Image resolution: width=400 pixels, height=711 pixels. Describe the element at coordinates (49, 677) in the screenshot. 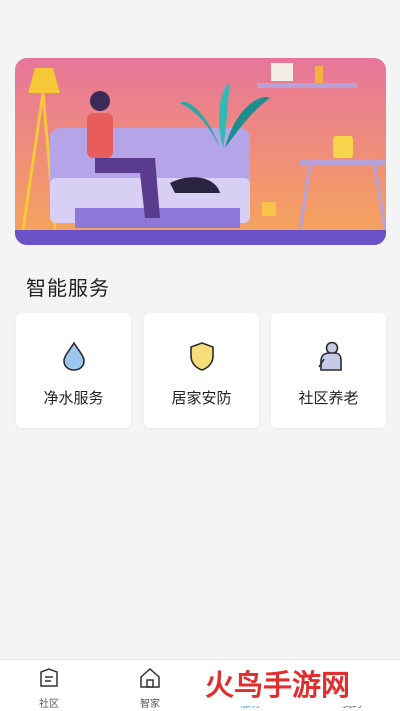

I see `community-icon` at that location.